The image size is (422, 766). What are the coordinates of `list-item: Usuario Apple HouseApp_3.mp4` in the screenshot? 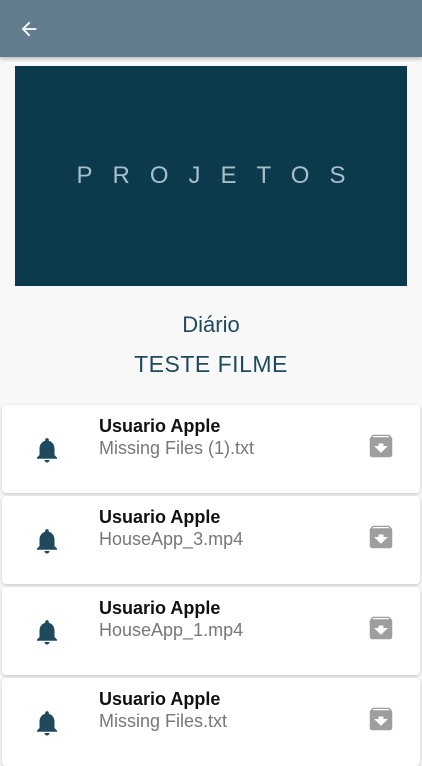 It's located at (211, 540).